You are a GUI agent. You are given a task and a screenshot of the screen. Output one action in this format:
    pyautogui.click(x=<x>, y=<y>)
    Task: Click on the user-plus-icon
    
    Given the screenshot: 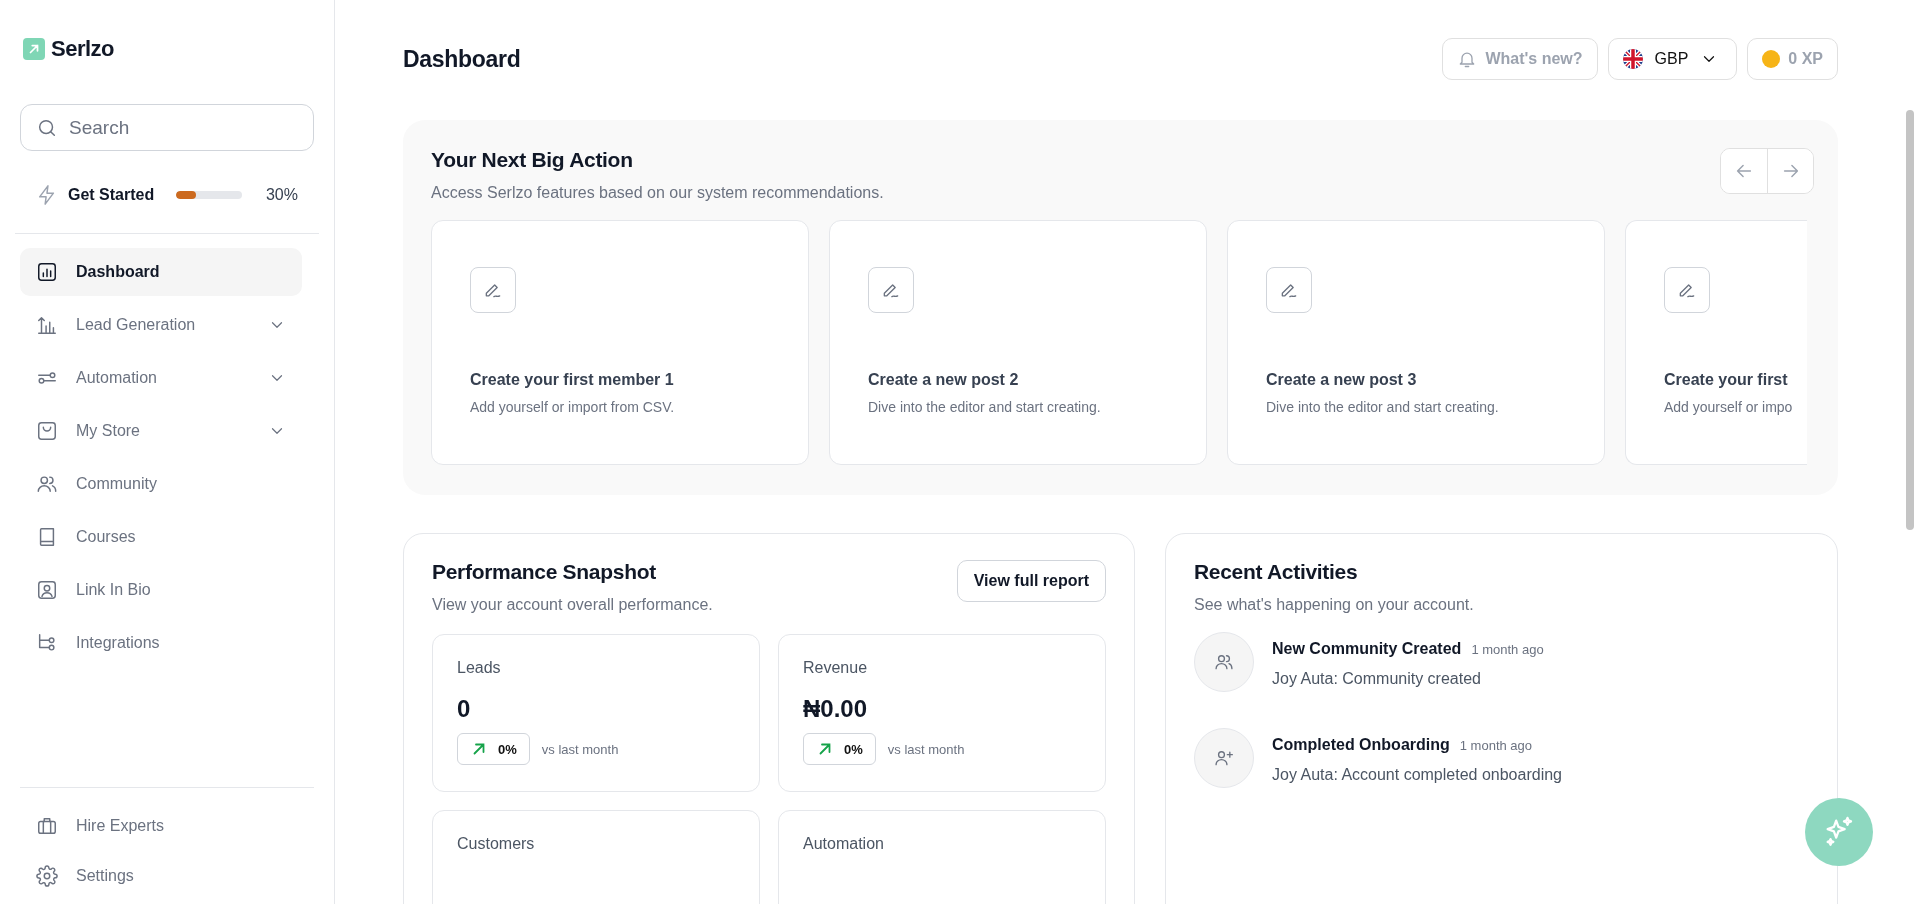 What is the action you would take?
    pyautogui.click(x=1224, y=758)
    